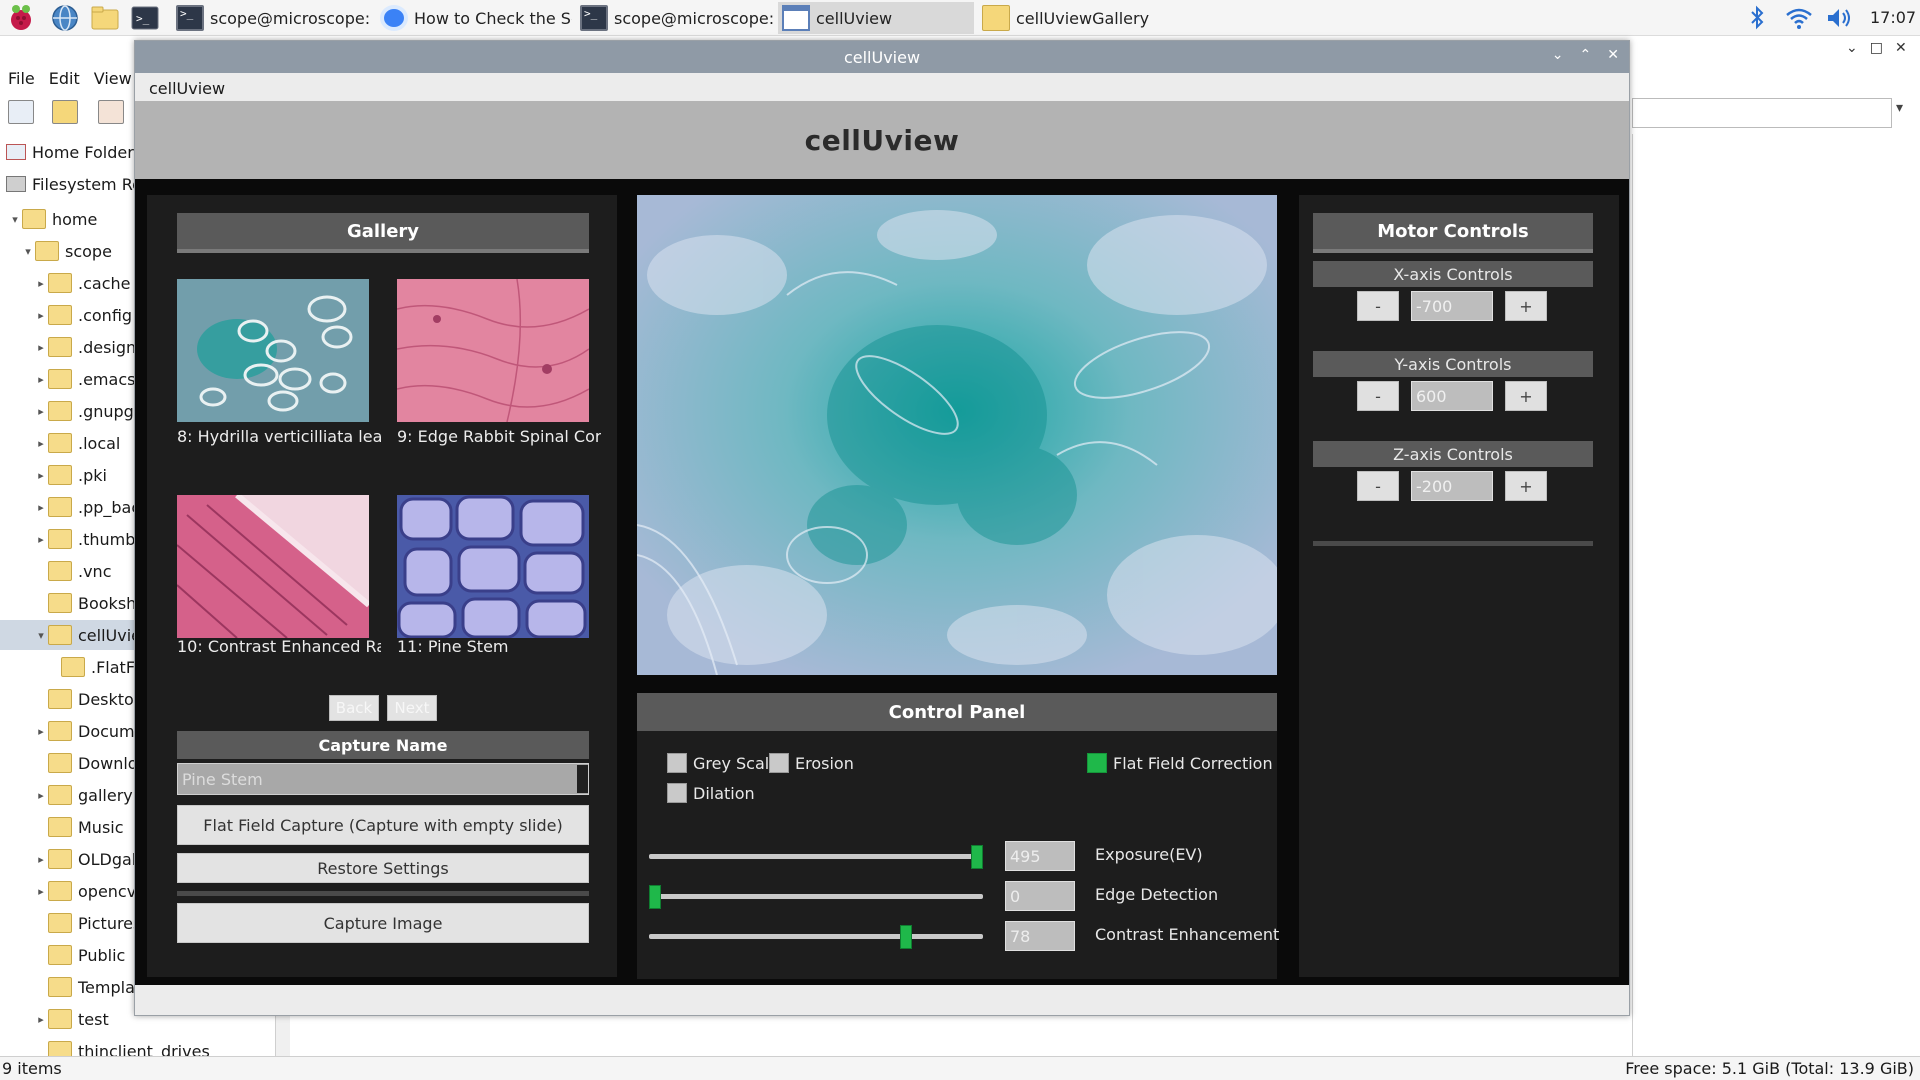 The image size is (1920, 1080). What do you see at coordinates (1378, 486) in the screenshot?
I see `z-axis-minus-button: -` at bounding box center [1378, 486].